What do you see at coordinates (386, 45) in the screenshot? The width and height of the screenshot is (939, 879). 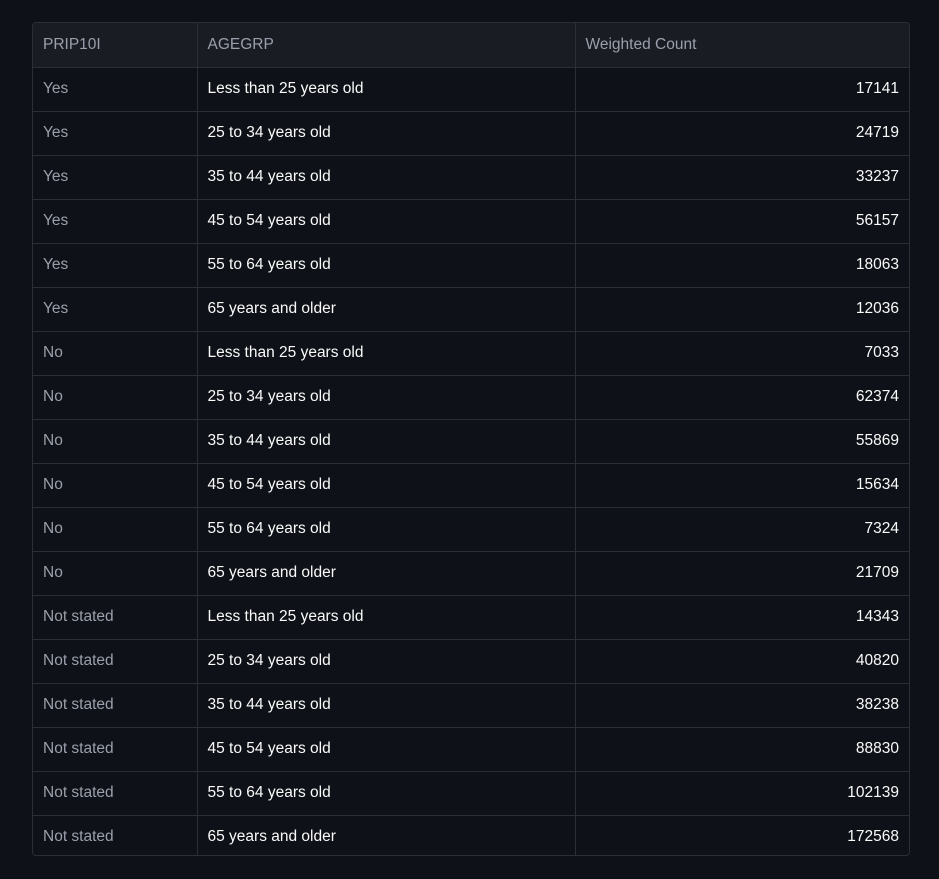 I see `column-header-agegrp: AGEGRP` at bounding box center [386, 45].